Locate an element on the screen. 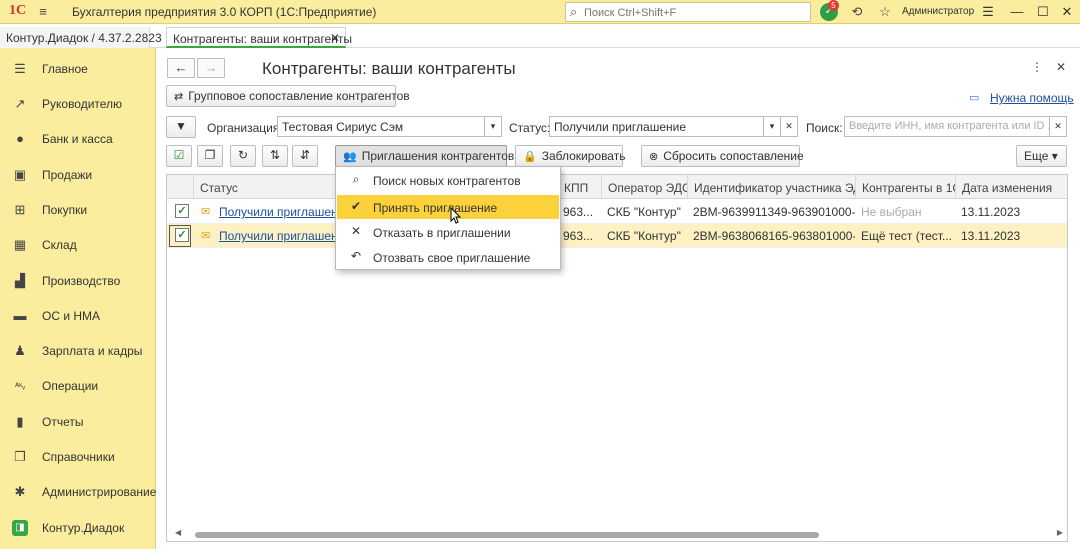 Image resolution: width=1080 pixels, height=549 pixels. tab-diadoc: Контур.Диадок / 4.37.2.2823 is located at coordinates (81, 37).